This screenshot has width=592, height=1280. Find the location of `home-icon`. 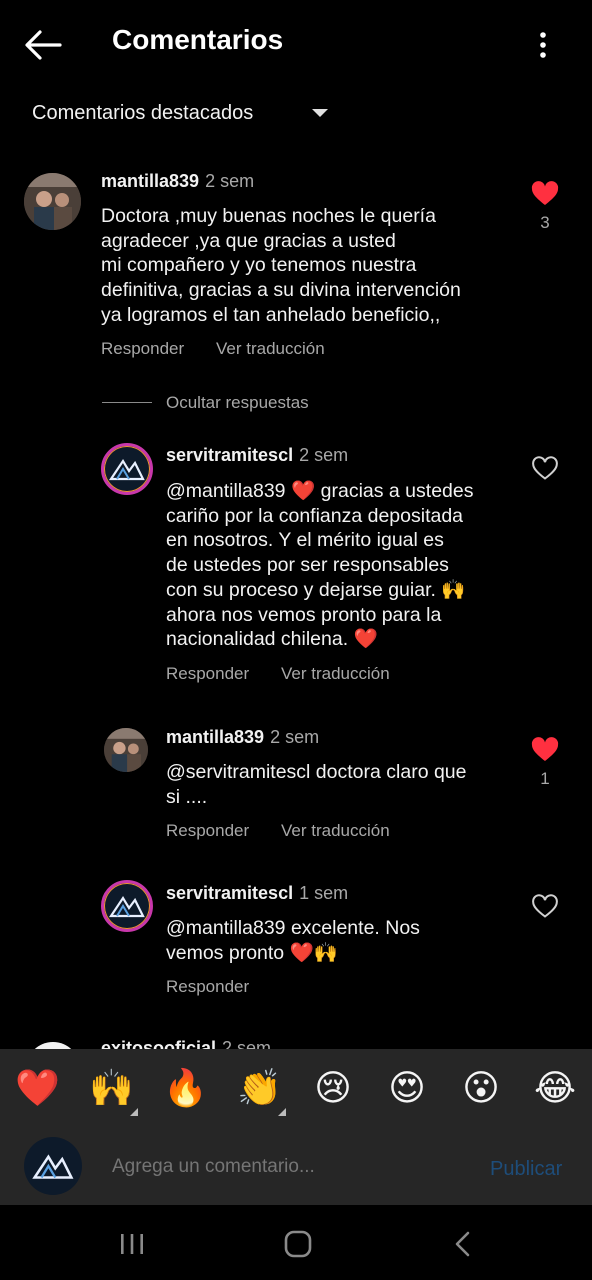

home-icon is located at coordinates (298, 1244).